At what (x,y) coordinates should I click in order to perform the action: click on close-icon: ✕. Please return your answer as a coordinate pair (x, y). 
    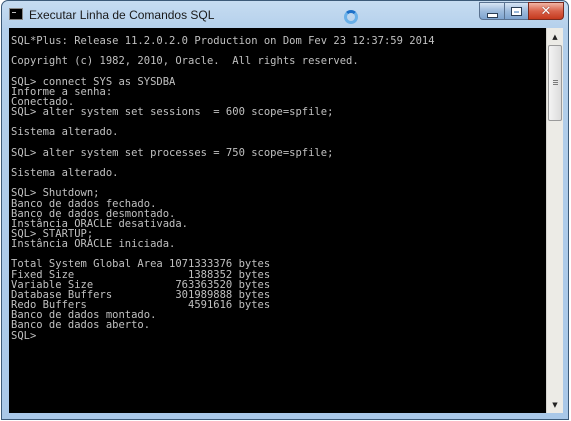
    Looking at the image, I should click on (546, 11).